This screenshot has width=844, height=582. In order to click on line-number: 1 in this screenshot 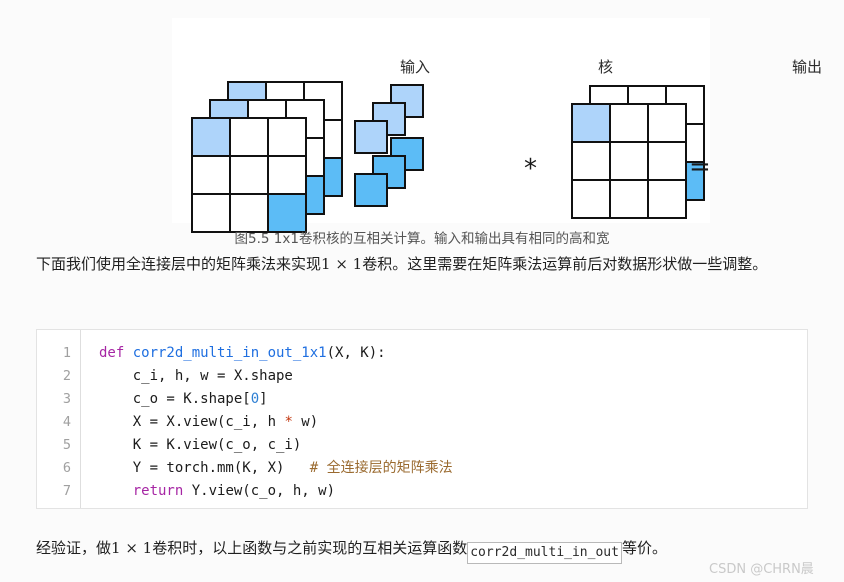, I will do `click(66, 353)`.